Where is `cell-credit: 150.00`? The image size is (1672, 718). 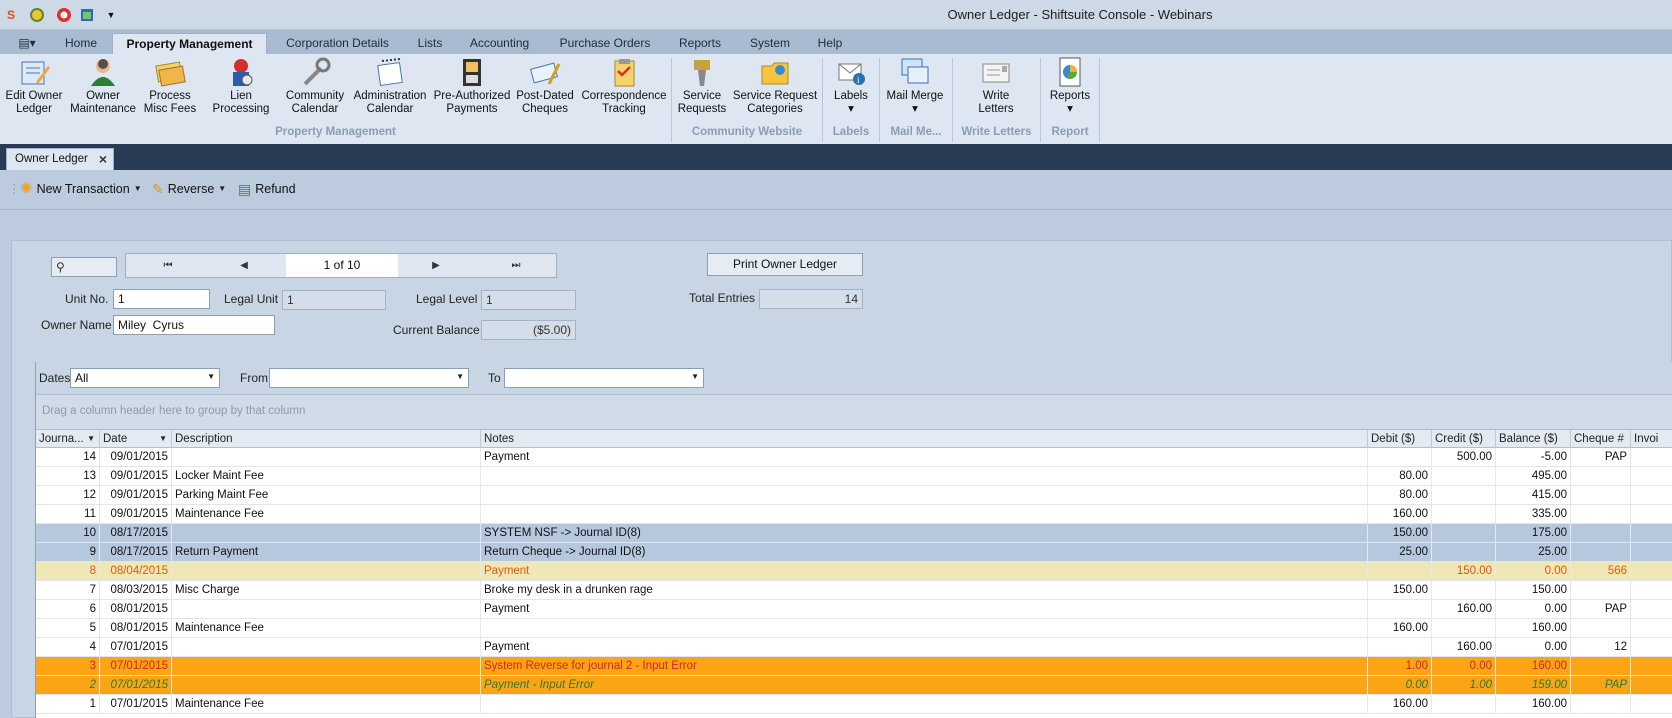
cell-credit: 150.00 is located at coordinates (1464, 571).